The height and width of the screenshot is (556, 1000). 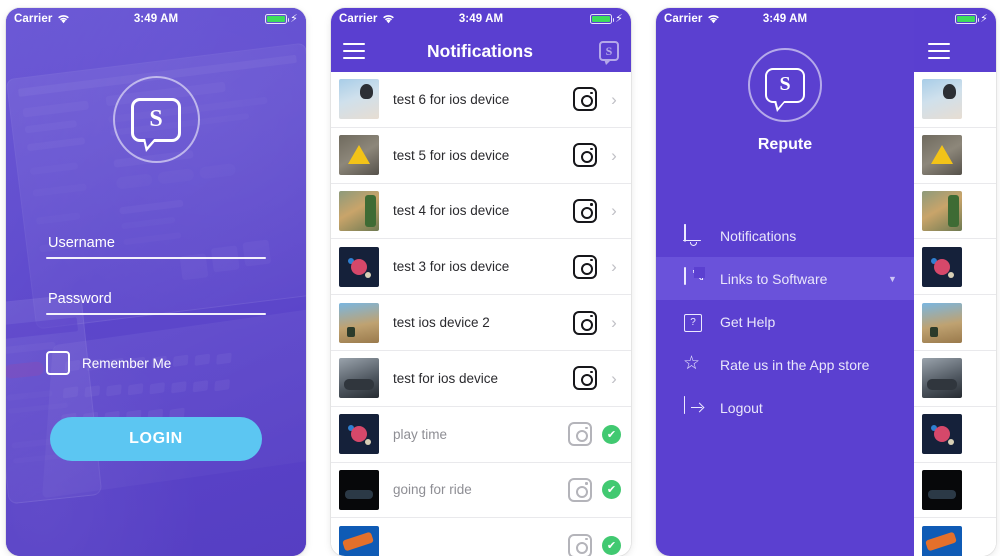 I want to click on username-label: Username, so click(x=81, y=243).